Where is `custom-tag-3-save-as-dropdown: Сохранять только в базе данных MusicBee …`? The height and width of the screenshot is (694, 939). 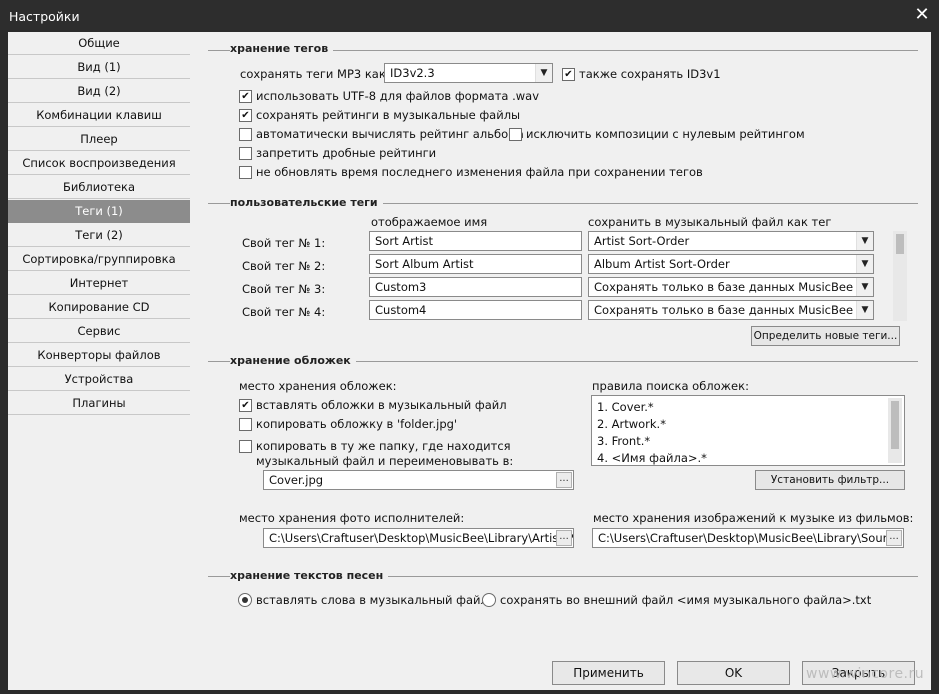
custom-tag-3-save-as-dropdown: Сохранять только в базе данных MusicBee … is located at coordinates (731, 287).